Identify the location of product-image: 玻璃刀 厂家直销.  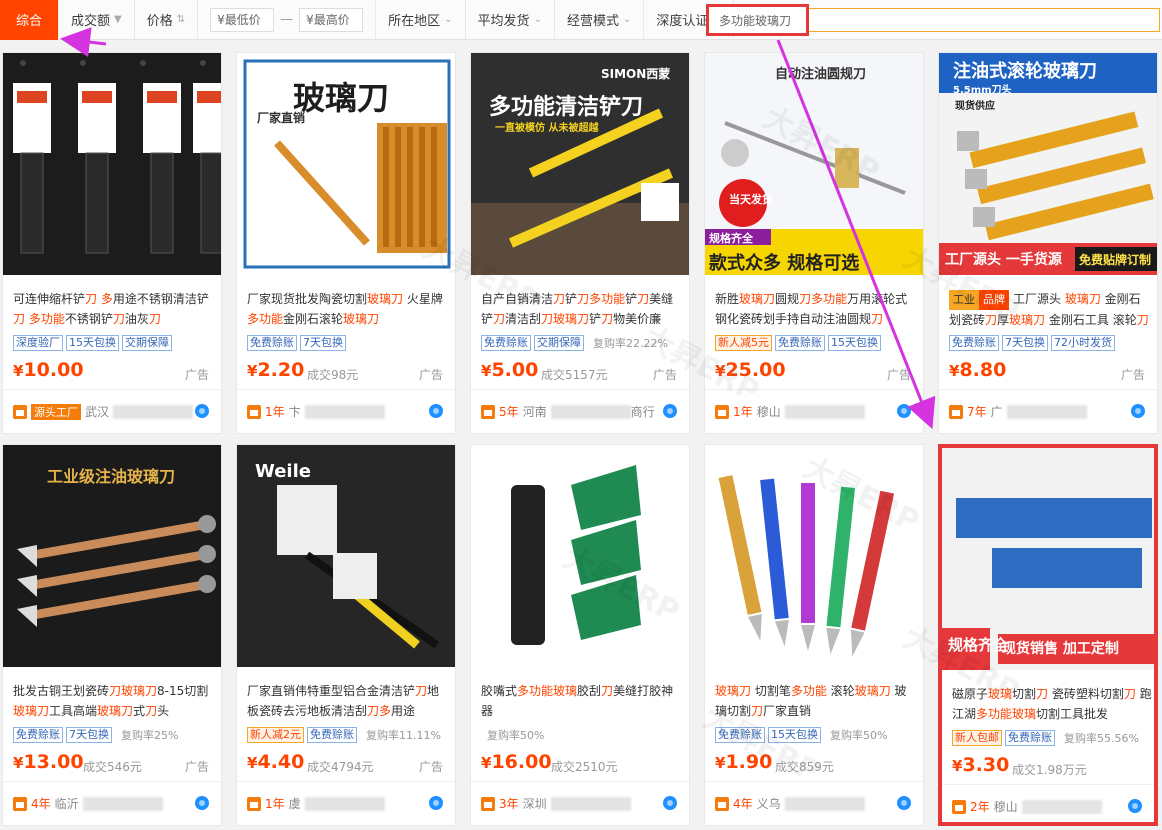
(346, 164).